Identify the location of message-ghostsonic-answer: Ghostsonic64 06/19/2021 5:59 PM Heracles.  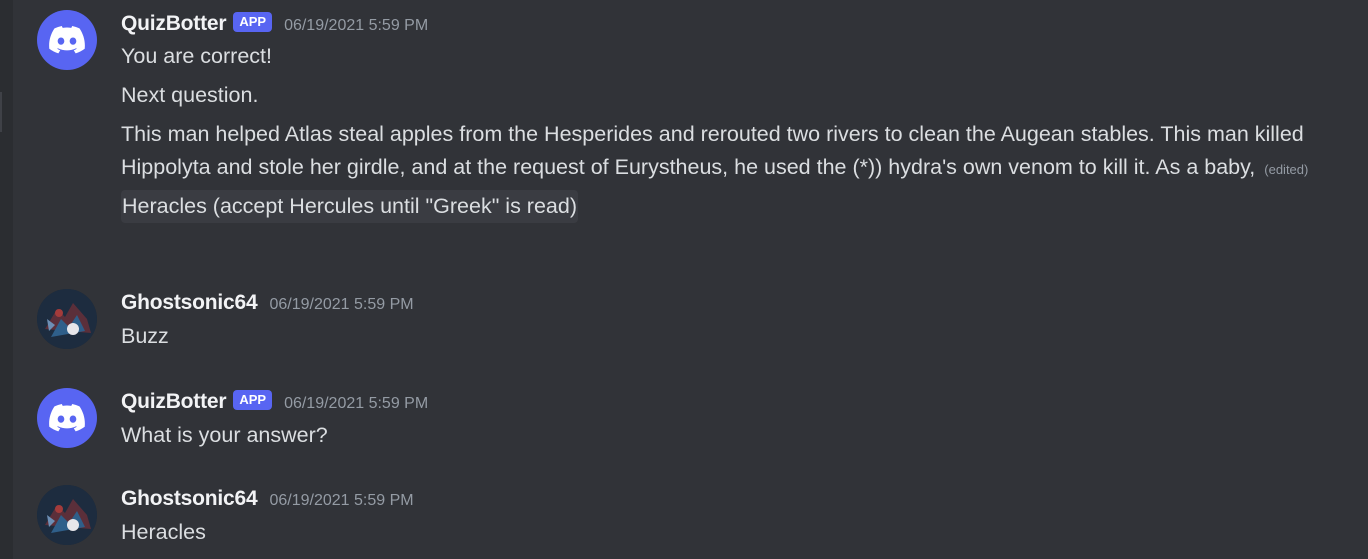
(692, 516).